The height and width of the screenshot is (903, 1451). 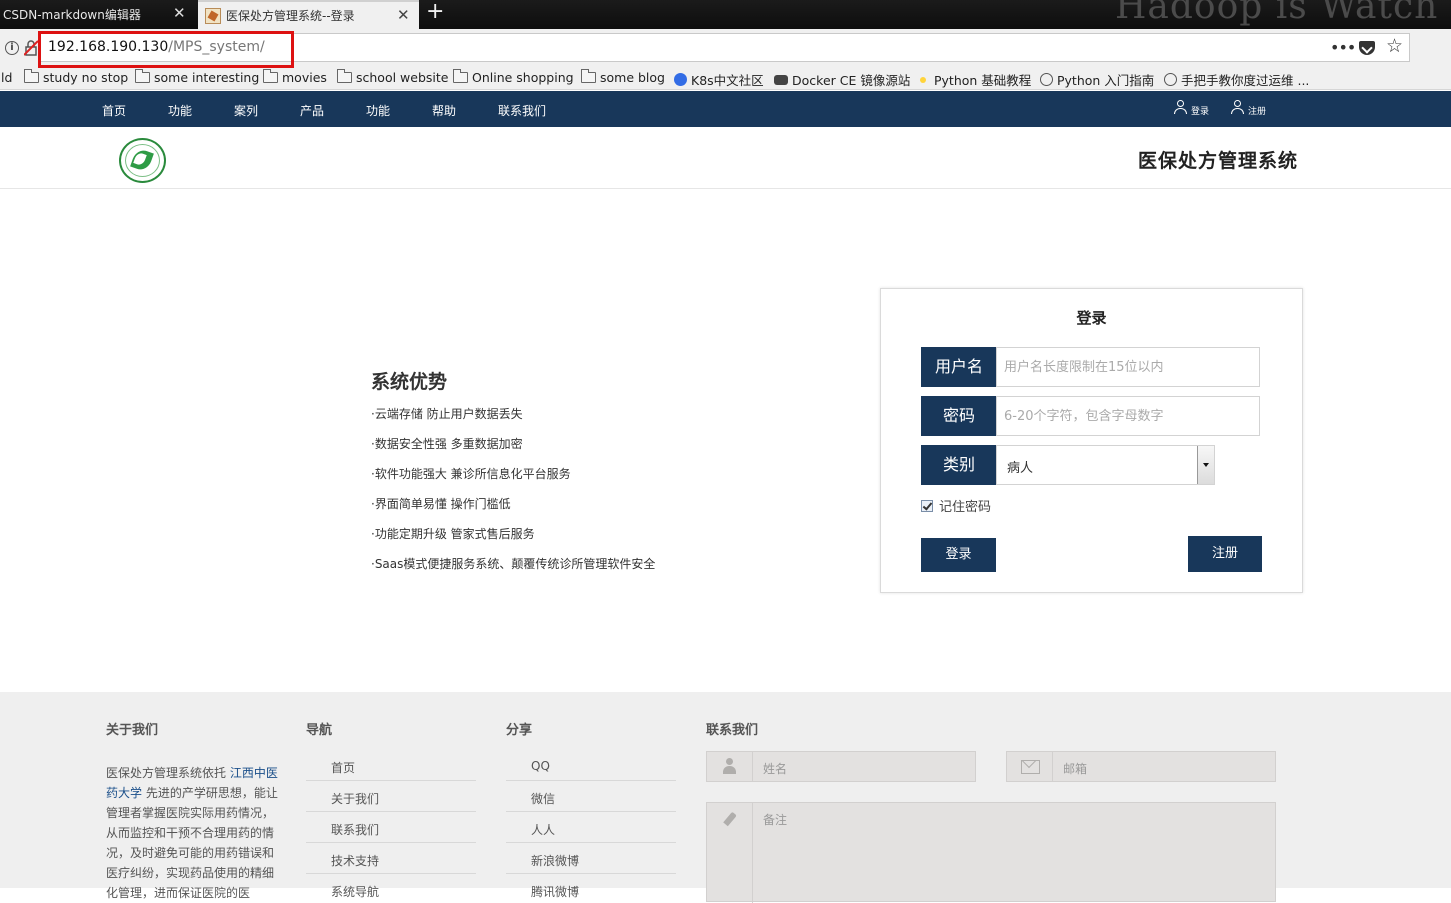 I want to click on bookmark-folder: some interesting, so click(x=197, y=77).